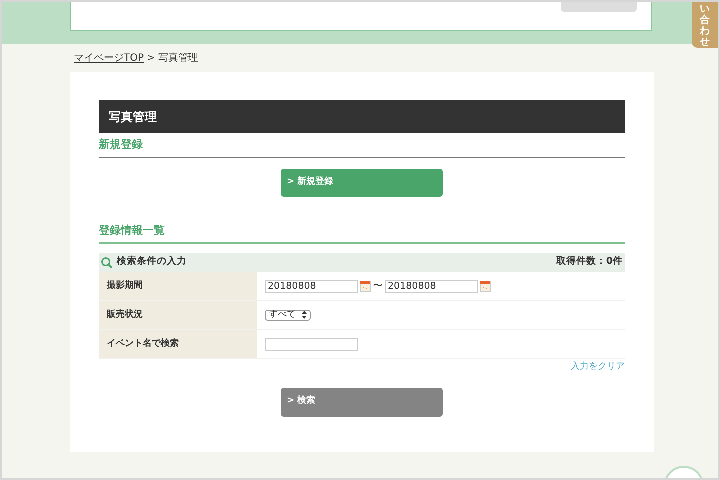 The image size is (720, 480). What do you see at coordinates (151, 59) in the screenshot?
I see `breadcrumb-text: >` at bounding box center [151, 59].